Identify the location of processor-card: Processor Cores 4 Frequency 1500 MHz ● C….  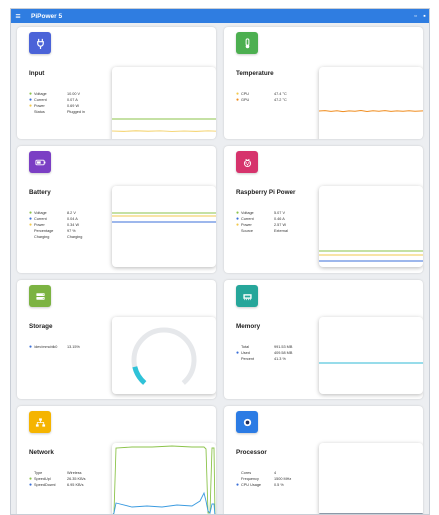
(323, 460).